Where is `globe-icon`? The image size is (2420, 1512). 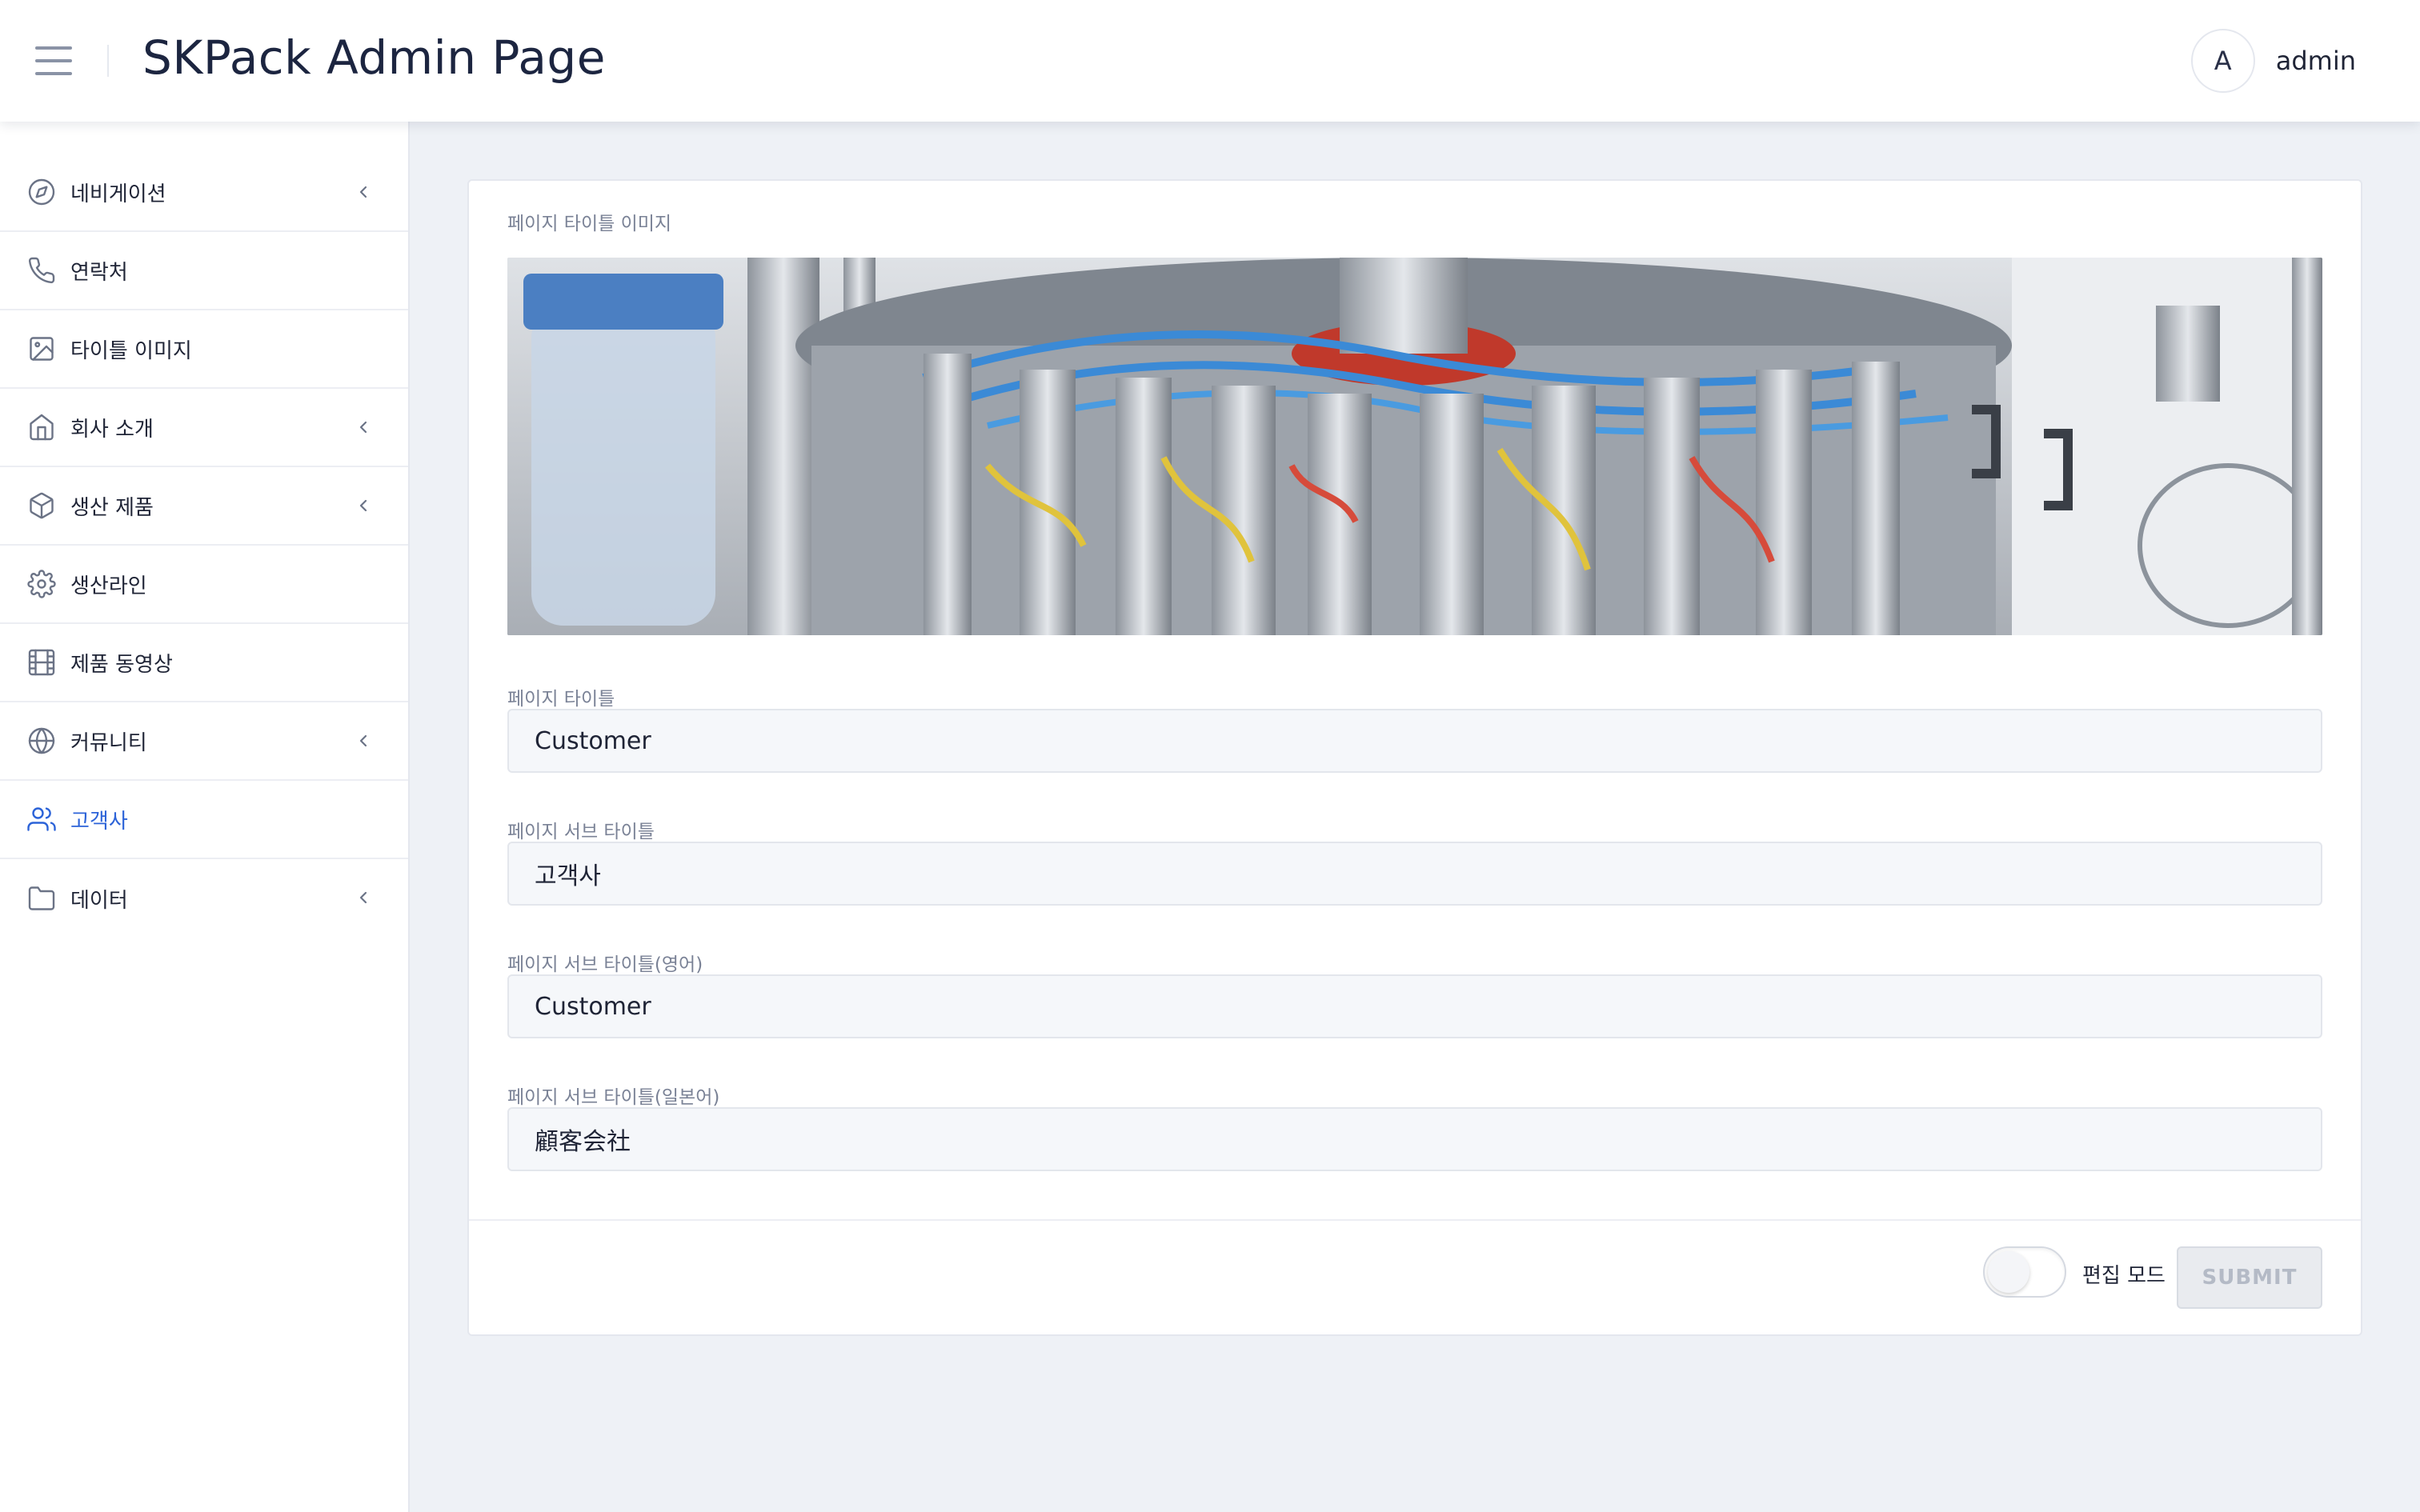 globe-icon is located at coordinates (41, 740).